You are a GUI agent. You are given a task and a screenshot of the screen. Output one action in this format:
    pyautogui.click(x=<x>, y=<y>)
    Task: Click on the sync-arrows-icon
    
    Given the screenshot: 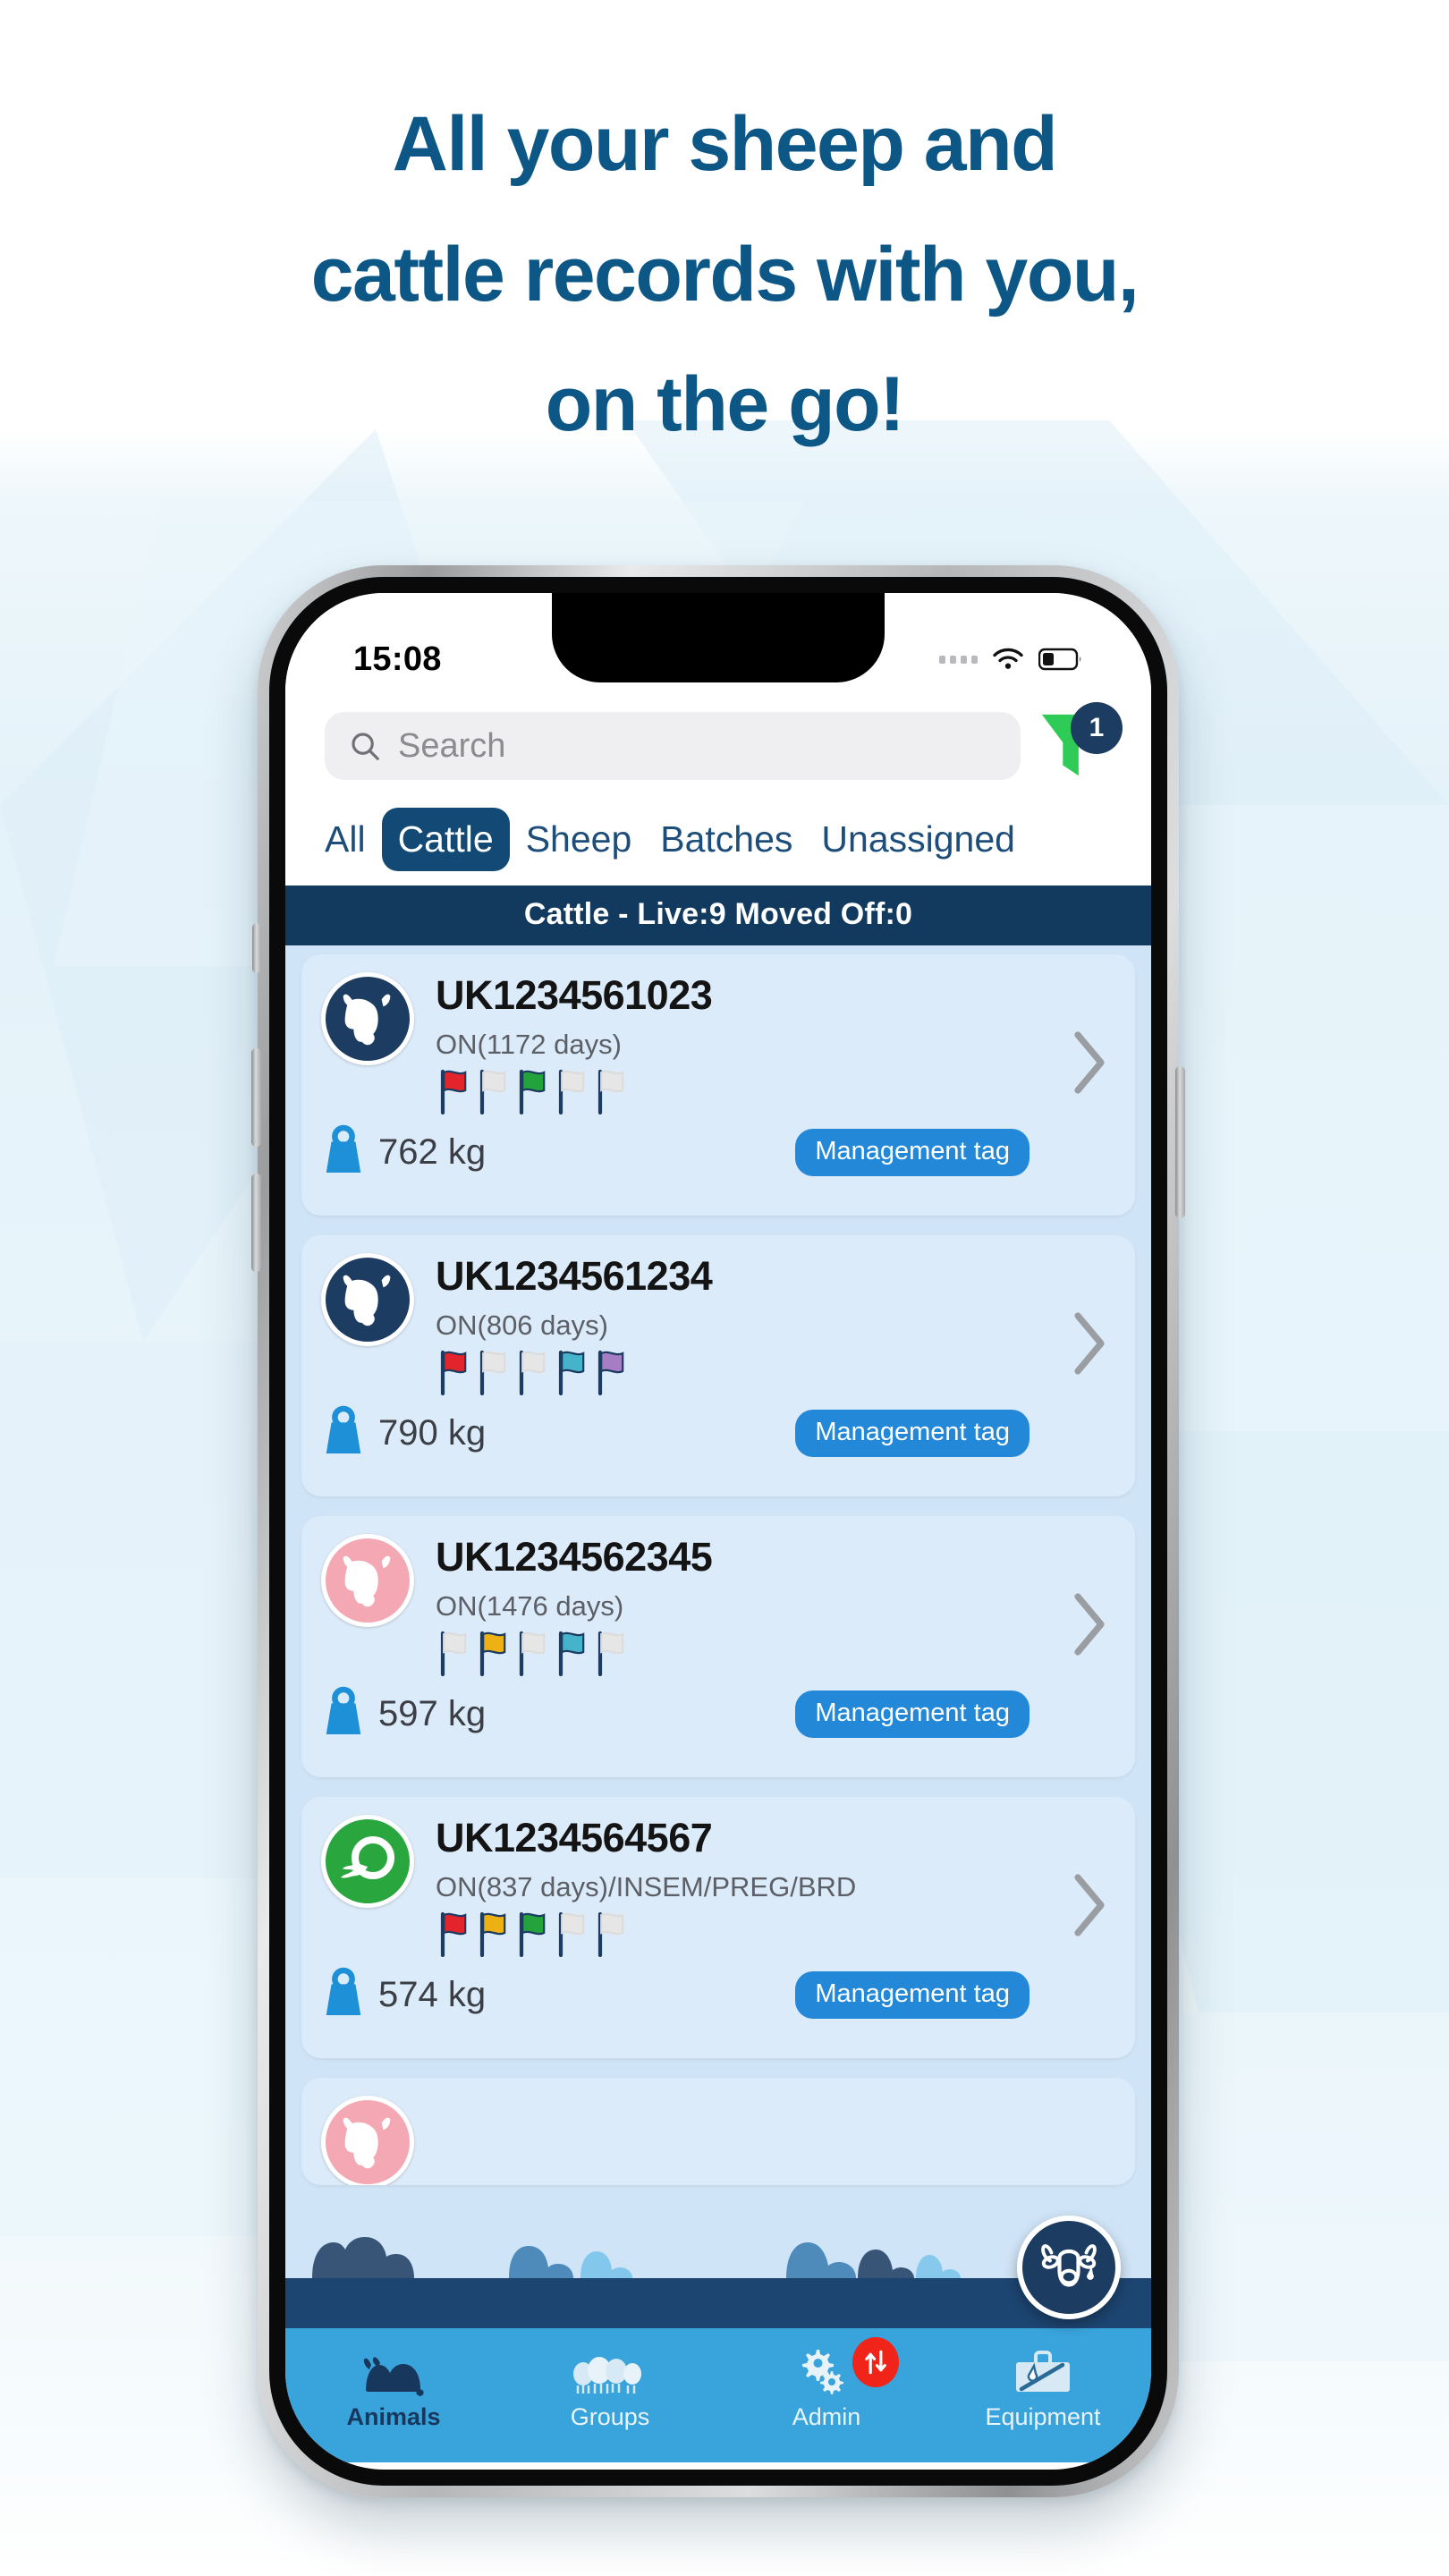 What is the action you would take?
    pyautogui.click(x=875, y=2362)
    